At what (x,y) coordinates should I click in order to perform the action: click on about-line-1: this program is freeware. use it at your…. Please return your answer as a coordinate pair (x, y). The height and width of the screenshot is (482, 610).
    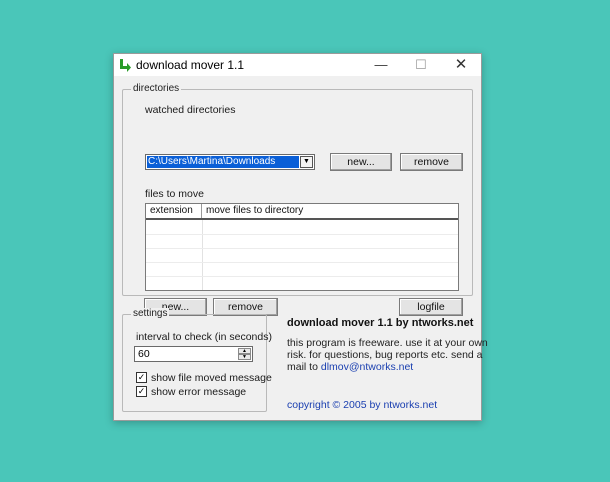
    Looking at the image, I should click on (387, 343).